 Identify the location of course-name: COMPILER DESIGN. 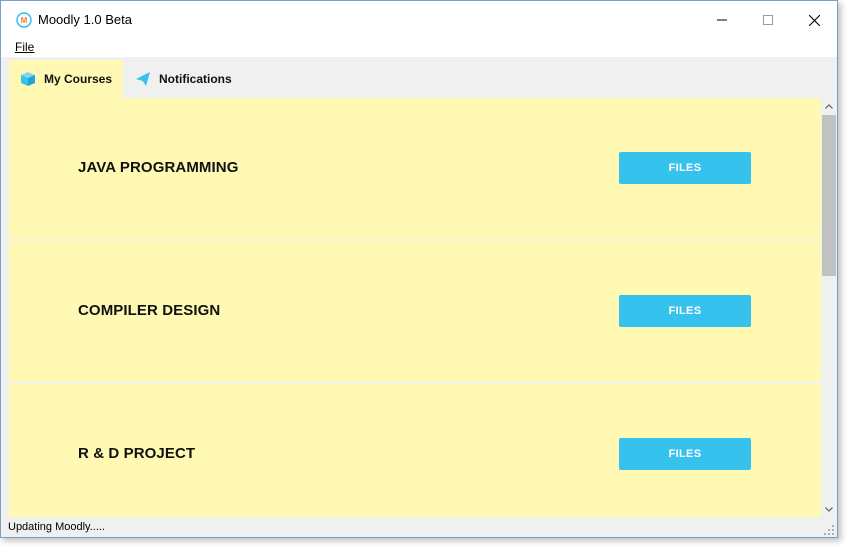
(149, 310).